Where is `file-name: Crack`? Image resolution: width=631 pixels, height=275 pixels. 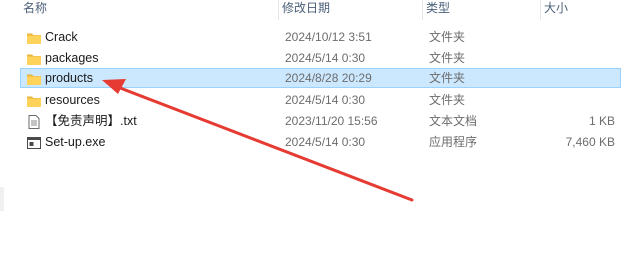
file-name: Crack is located at coordinates (61, 37).